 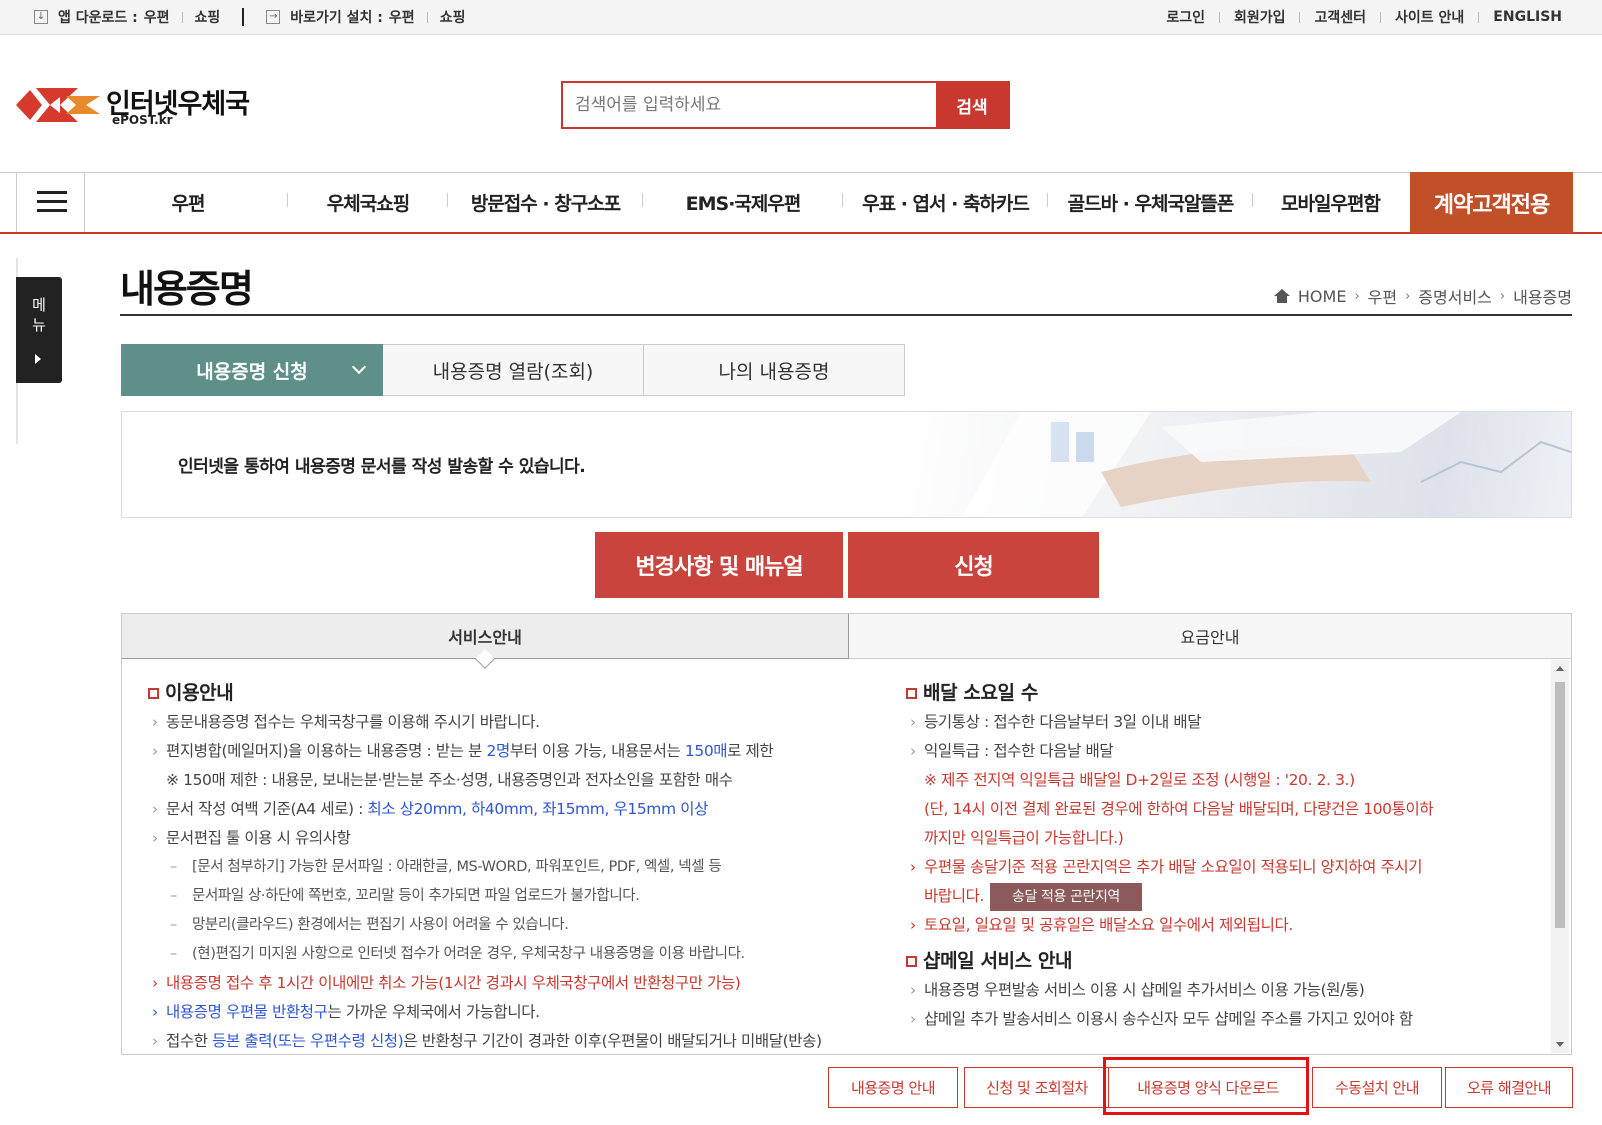 I want to click on logo-subtitle: ePOST.kr, so click(x=142, y=120).